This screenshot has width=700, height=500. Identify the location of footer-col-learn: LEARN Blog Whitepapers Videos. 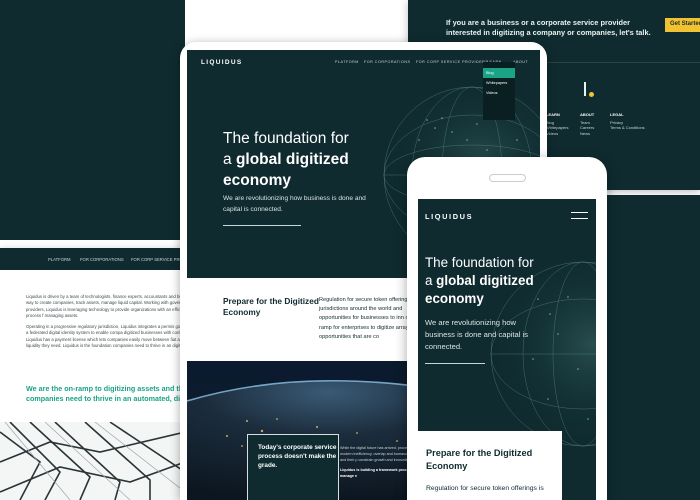
(557, 124).